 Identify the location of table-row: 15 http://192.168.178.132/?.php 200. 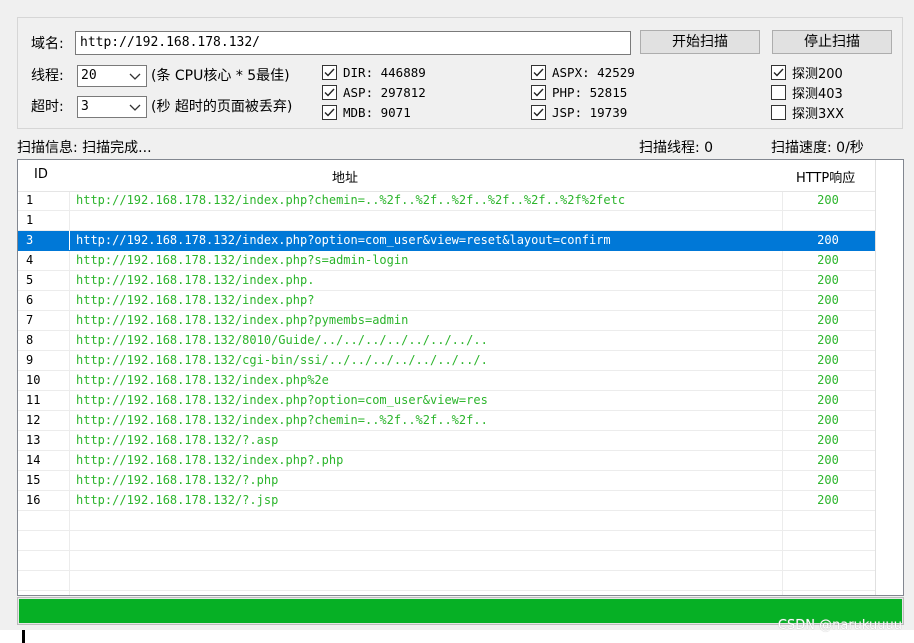
(446, 481).